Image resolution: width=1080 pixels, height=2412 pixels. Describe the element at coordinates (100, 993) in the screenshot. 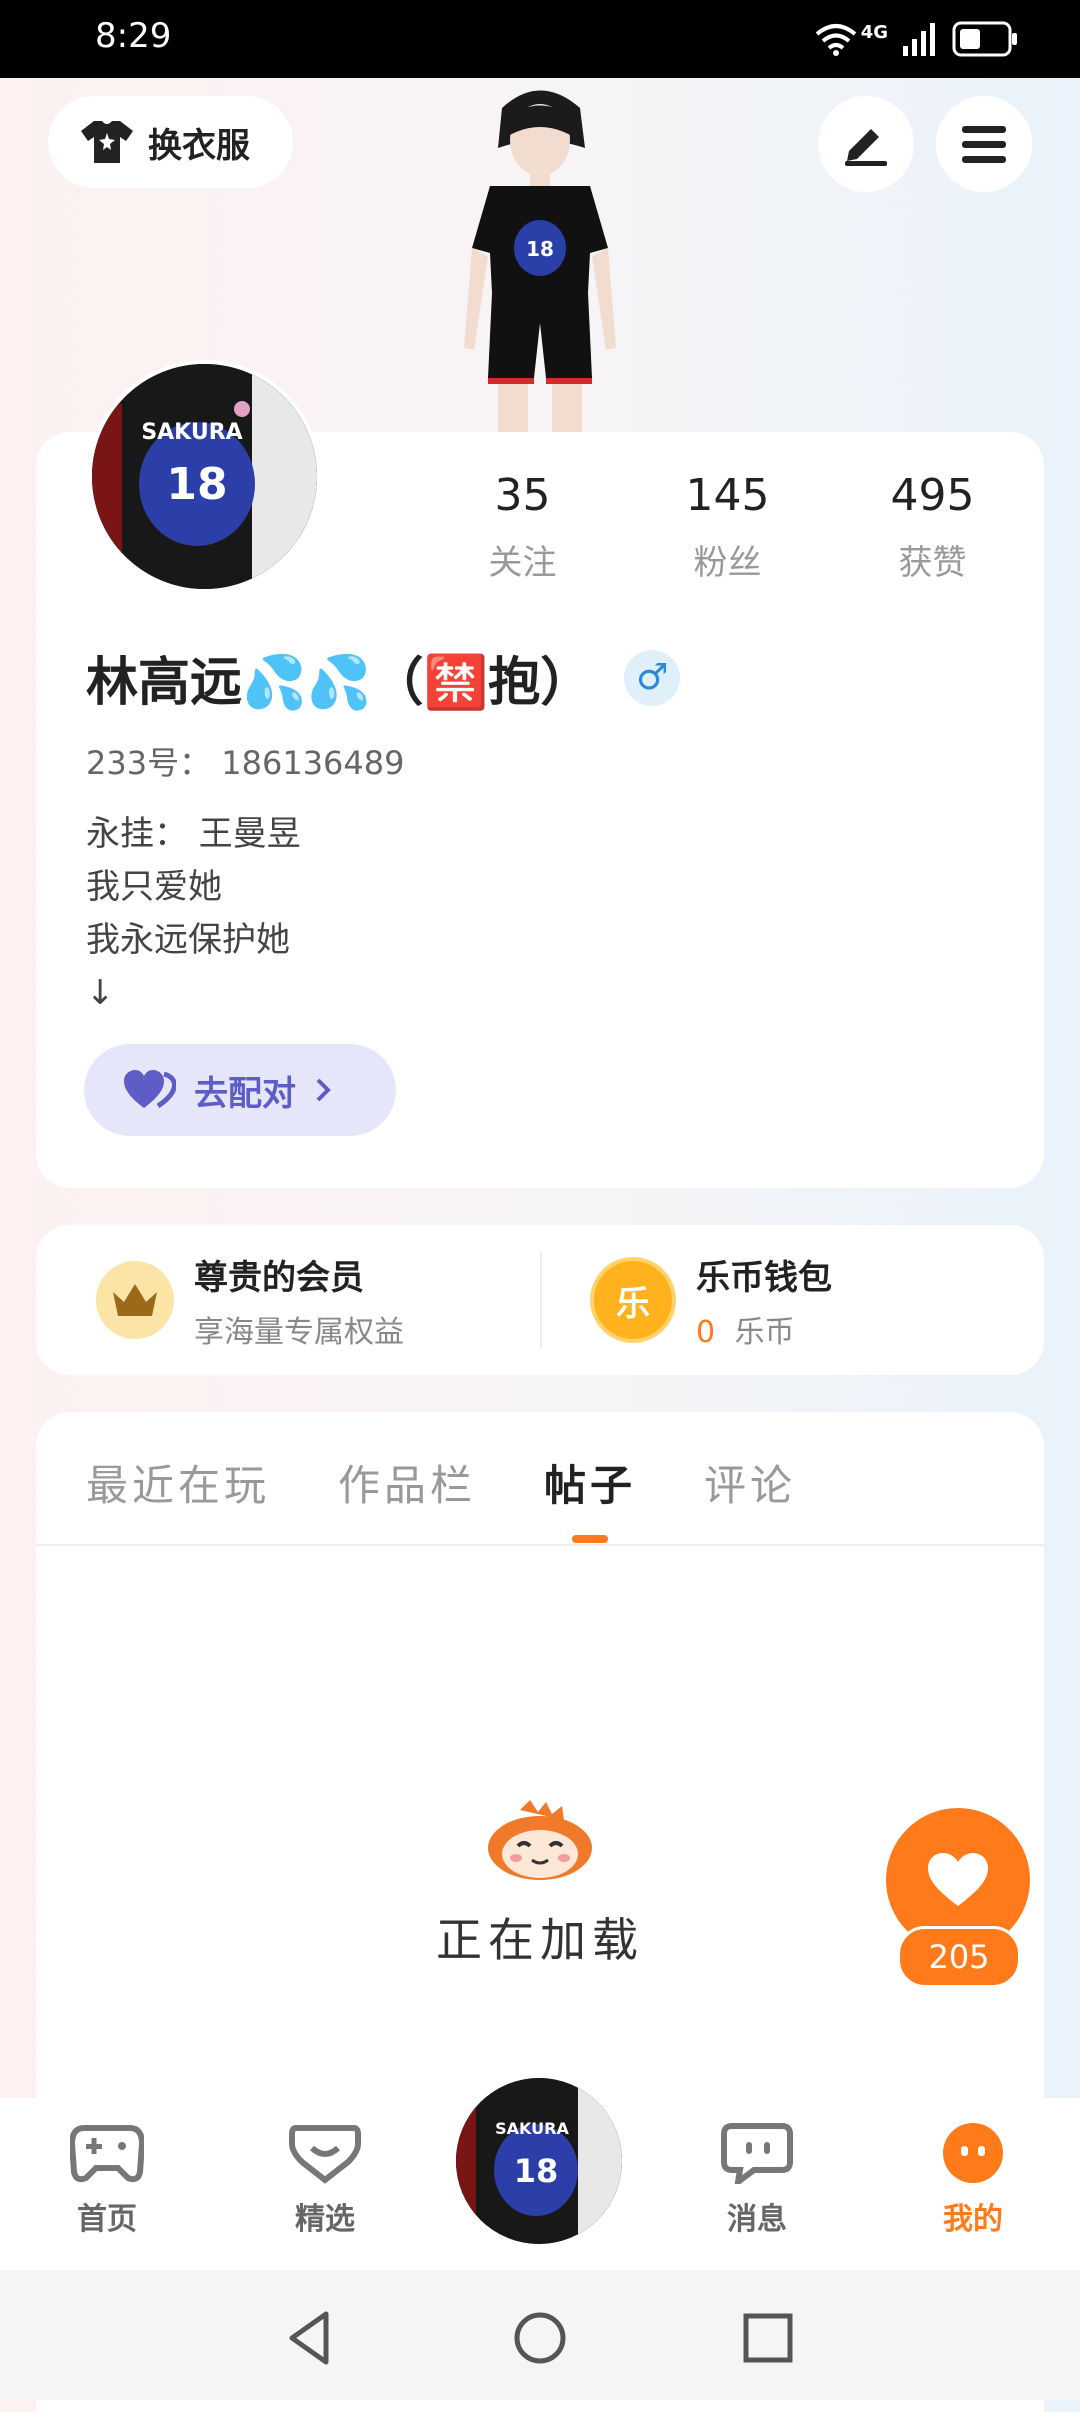

I see `bio-line: ↓` at that location.